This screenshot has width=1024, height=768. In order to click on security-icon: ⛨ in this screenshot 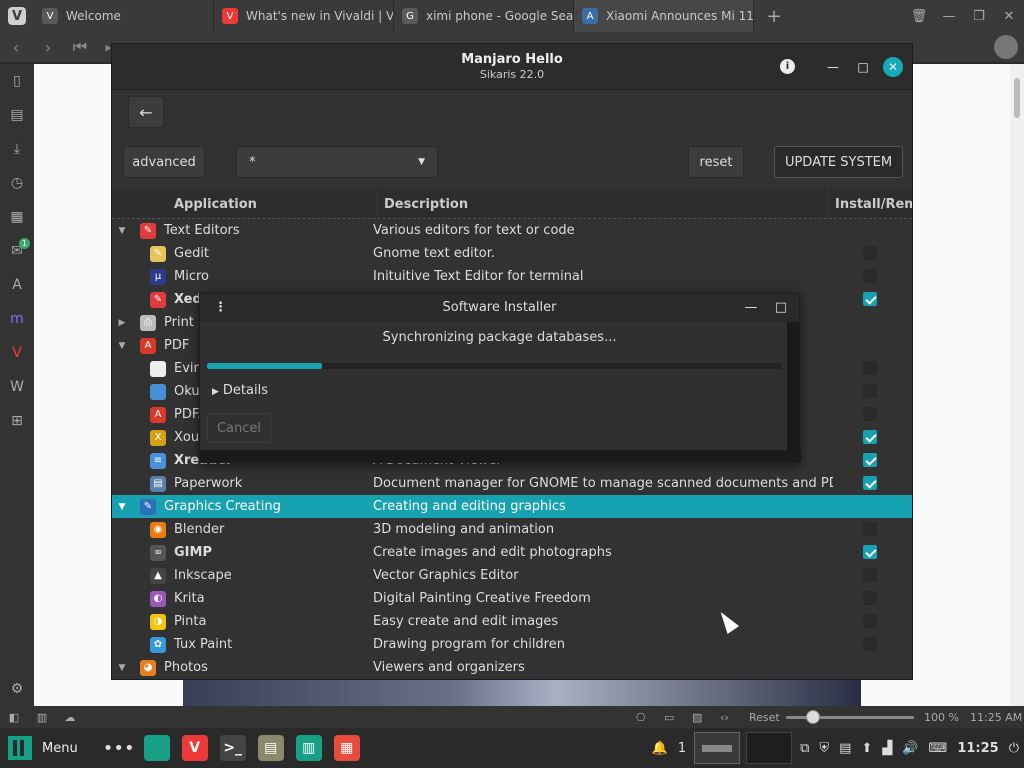, I will do `click(824, 748)`.